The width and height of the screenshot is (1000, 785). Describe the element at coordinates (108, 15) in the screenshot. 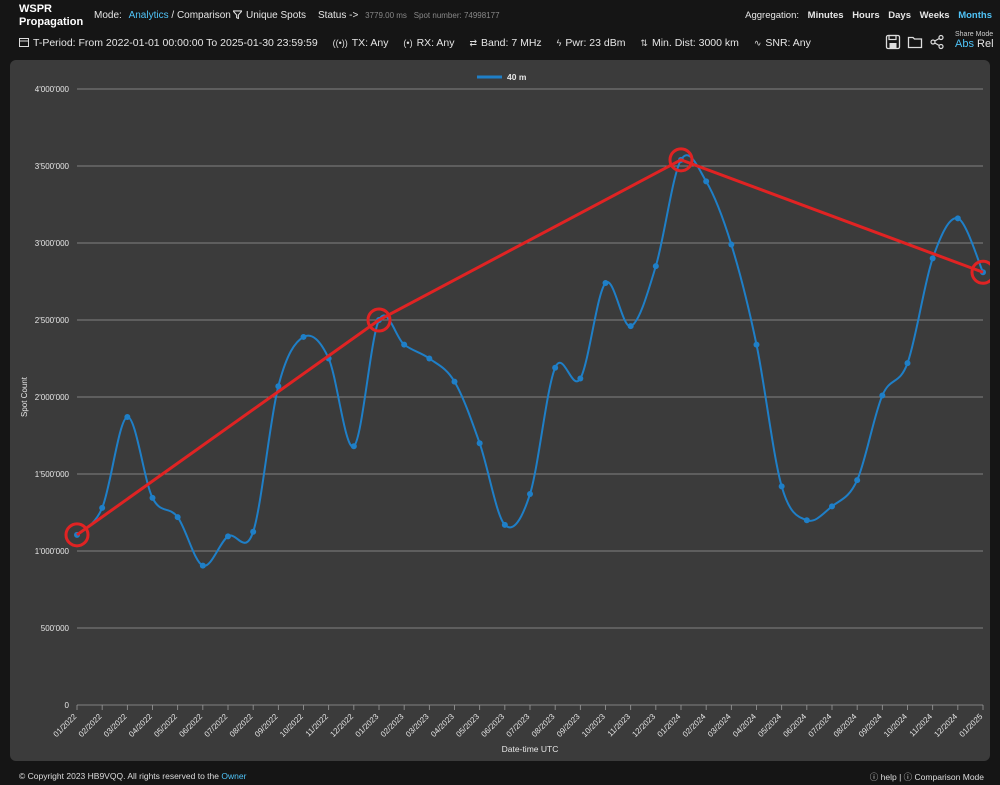

I see `mode-label: Mode:` at that location.